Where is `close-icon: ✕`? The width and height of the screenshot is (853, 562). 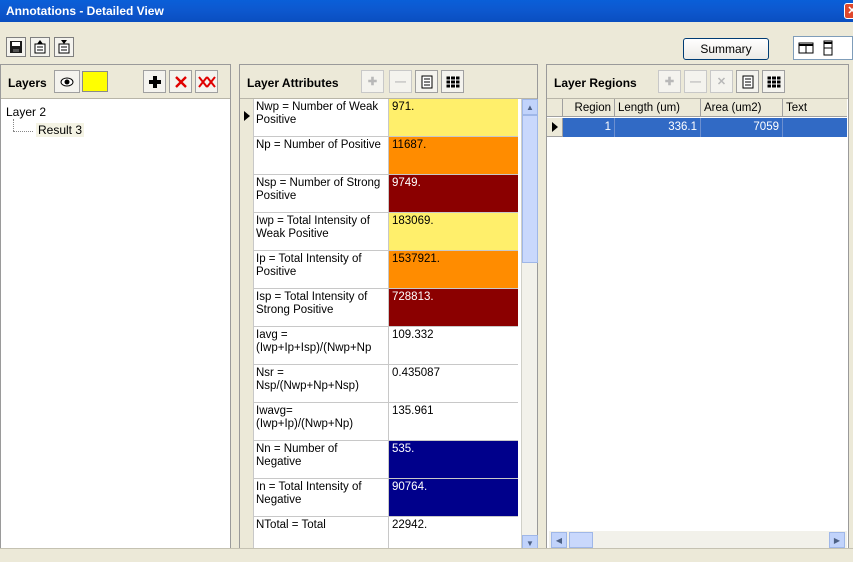 close-icon: ✕ is located at coordinates (848, 11).